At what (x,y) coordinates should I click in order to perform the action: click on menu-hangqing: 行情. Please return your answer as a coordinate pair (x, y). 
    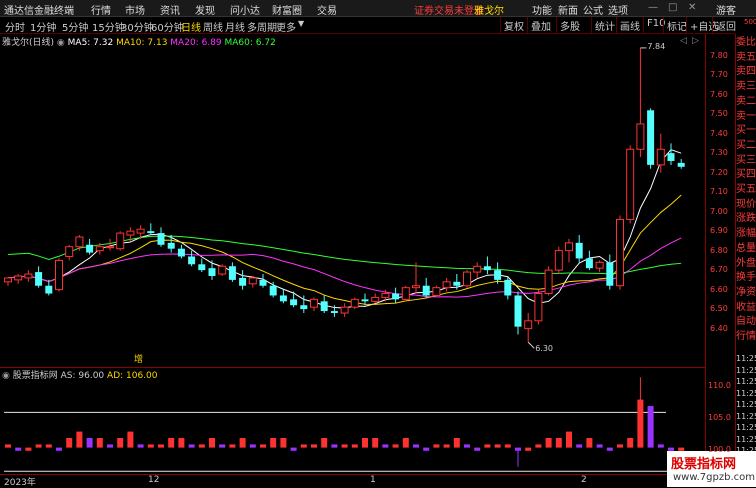
    Looking at the image, I should click on (101, 9).